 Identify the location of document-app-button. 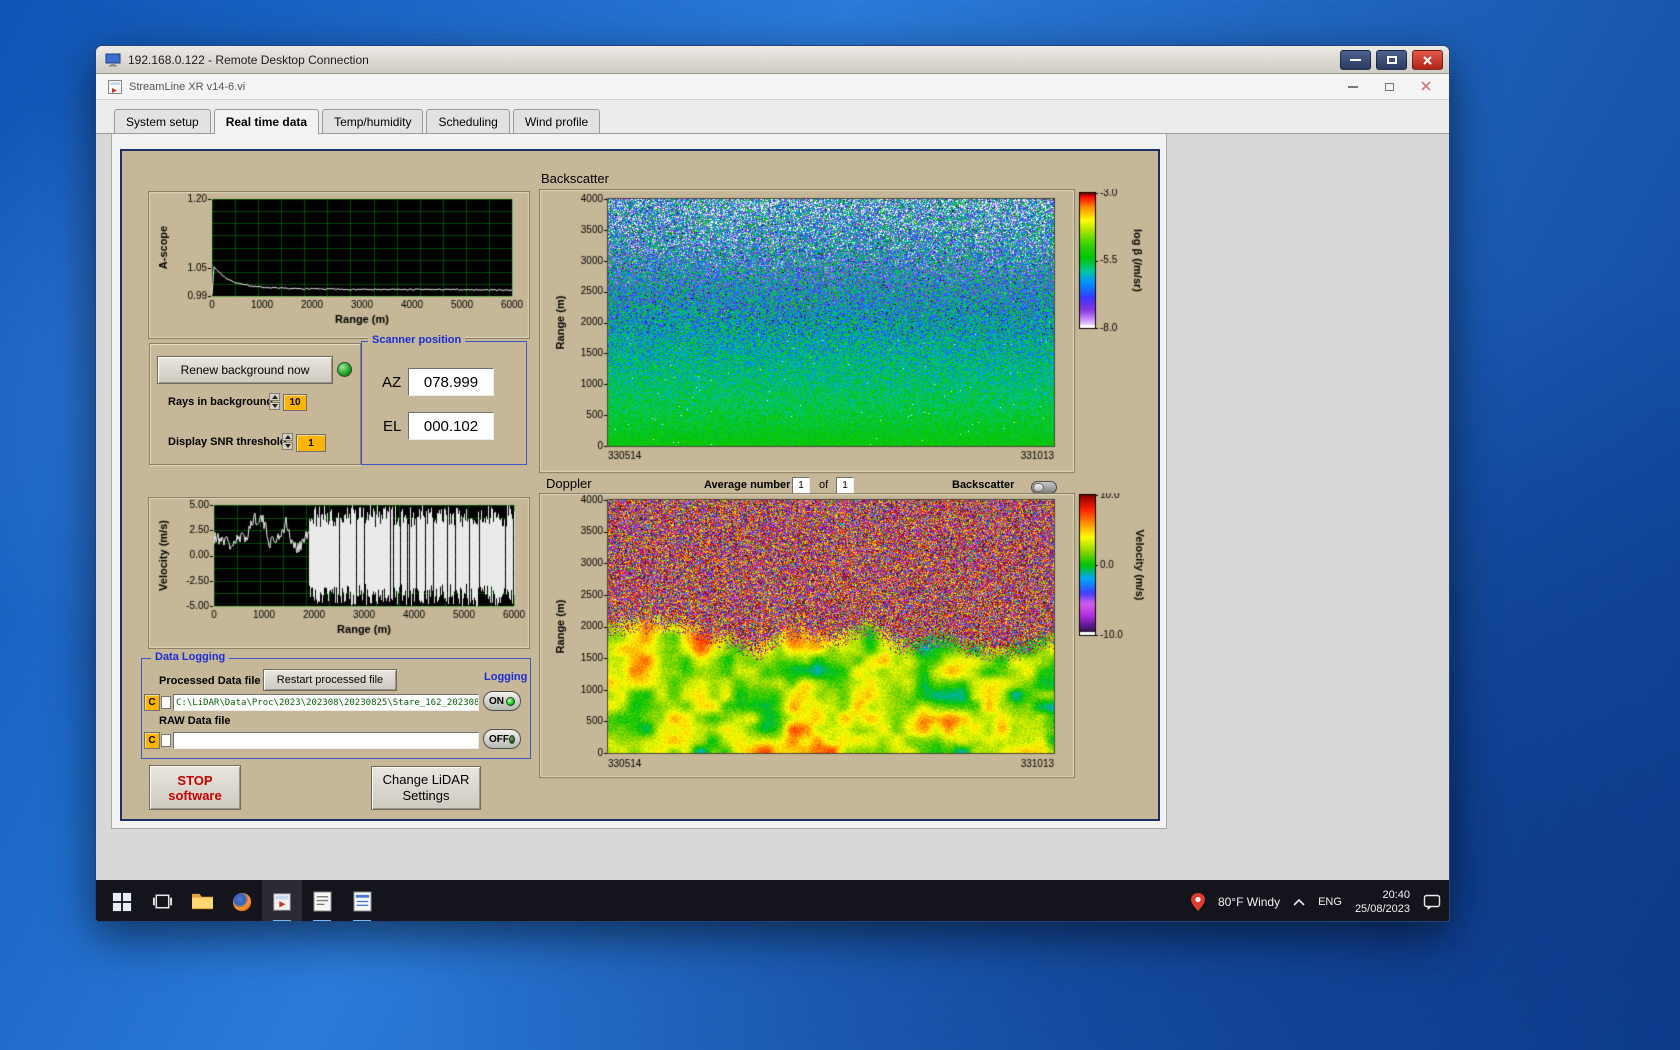
(362, 900).